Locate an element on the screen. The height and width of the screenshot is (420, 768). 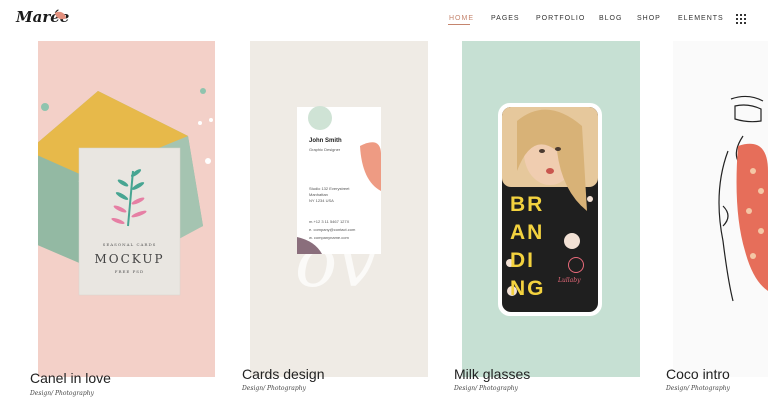
bizcard-email: e. company@contact.com is located at coordinates (332, 229).